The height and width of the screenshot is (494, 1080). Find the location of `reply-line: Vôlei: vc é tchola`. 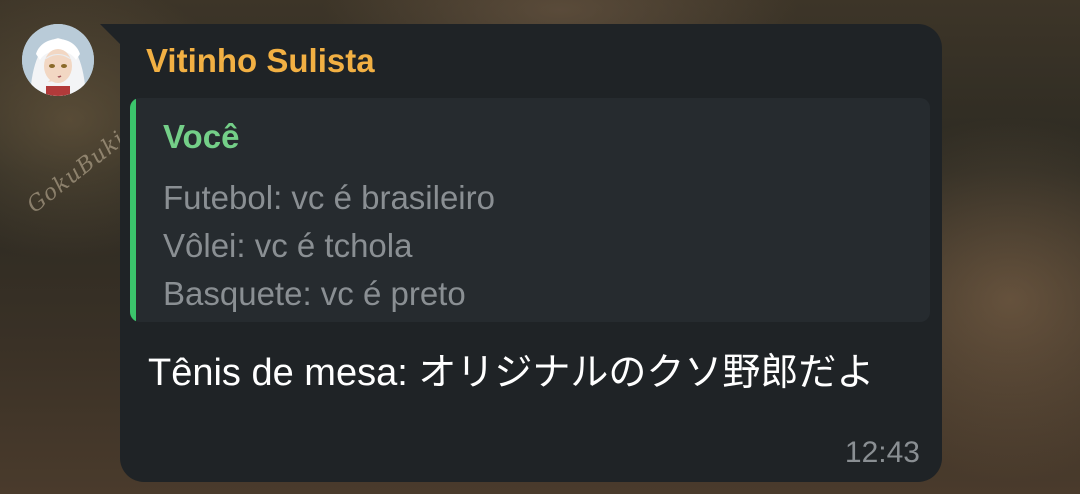

reply-line: Vôlei: vc é tchola is located at coordinates (288, 245).